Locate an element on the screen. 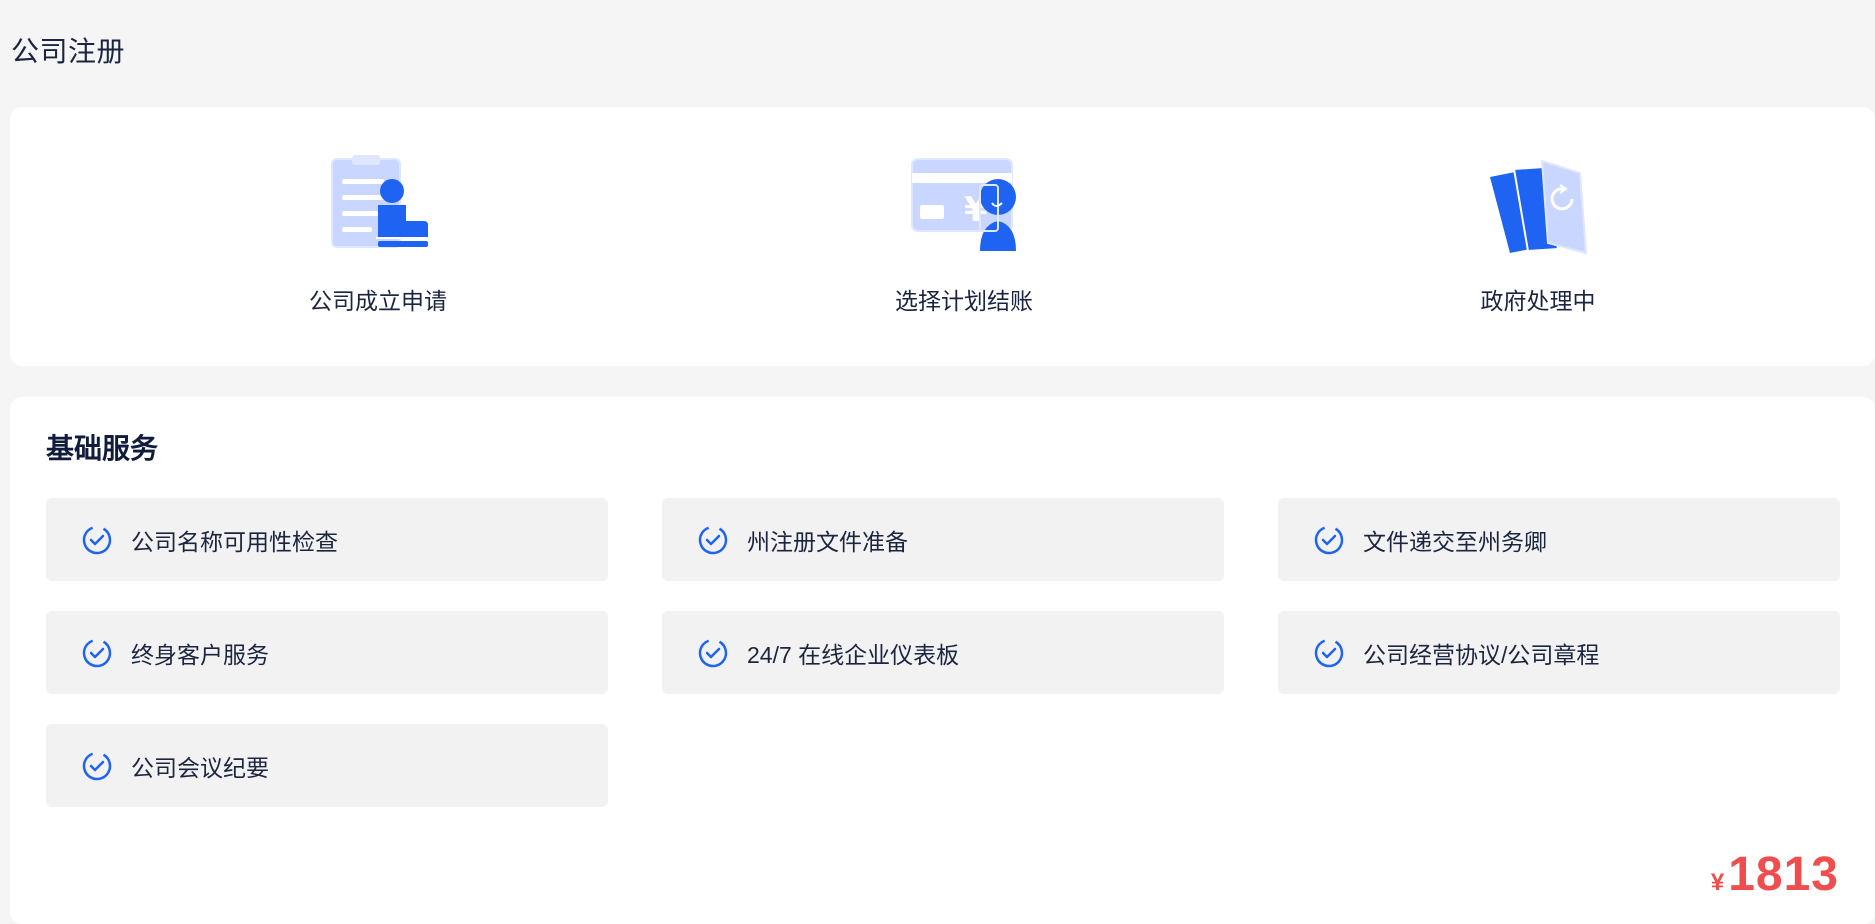 This screenshot has height=924, width=1875. service-item-document-submission: 文件递交至州务卿 is located at coordinates (1559, 539).